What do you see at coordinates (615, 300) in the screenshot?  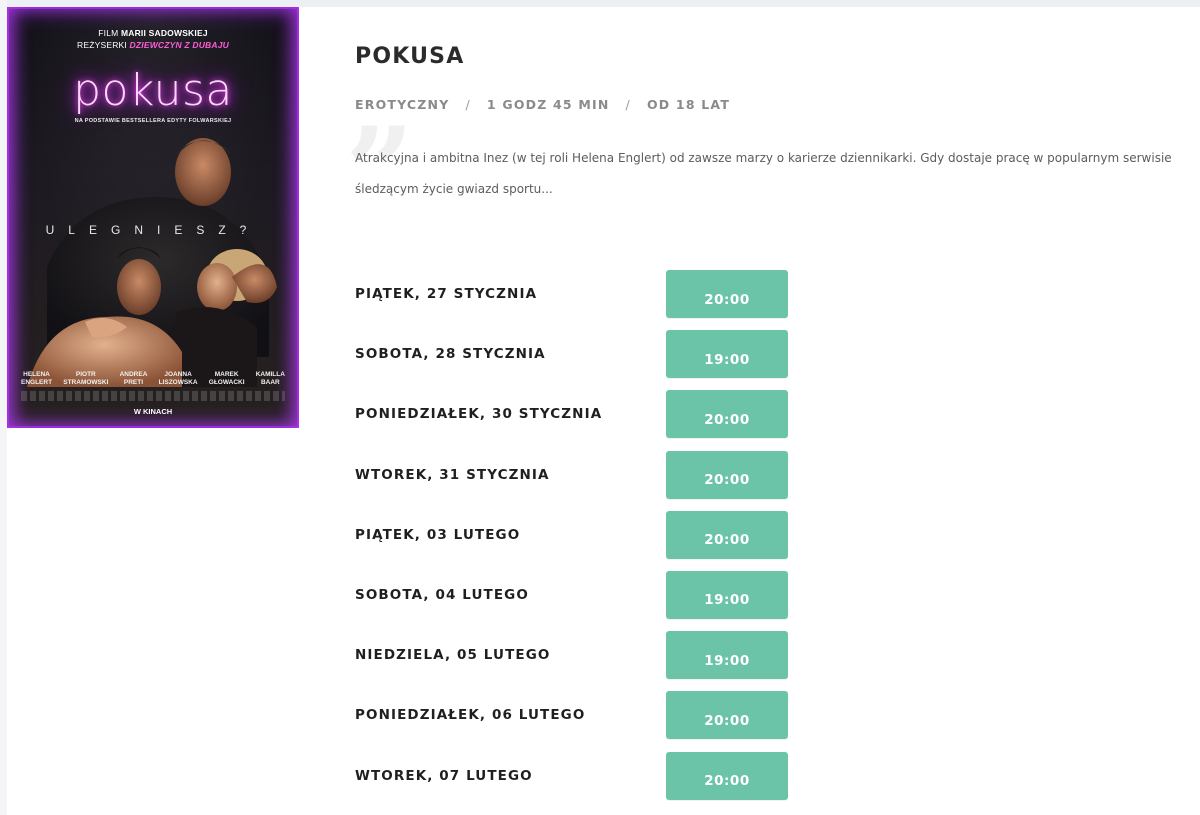 I see `showtime-row: PIĄTEK, 27 STYCZNIA 20:00` at bounding box center [615, 300].